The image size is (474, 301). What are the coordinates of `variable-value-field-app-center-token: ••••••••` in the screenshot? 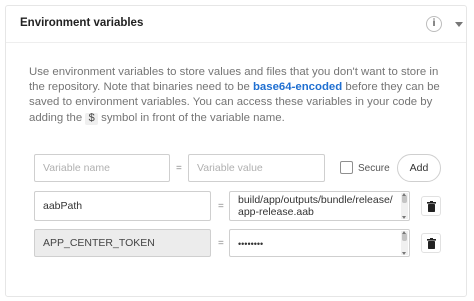 It's located at (319, 243).